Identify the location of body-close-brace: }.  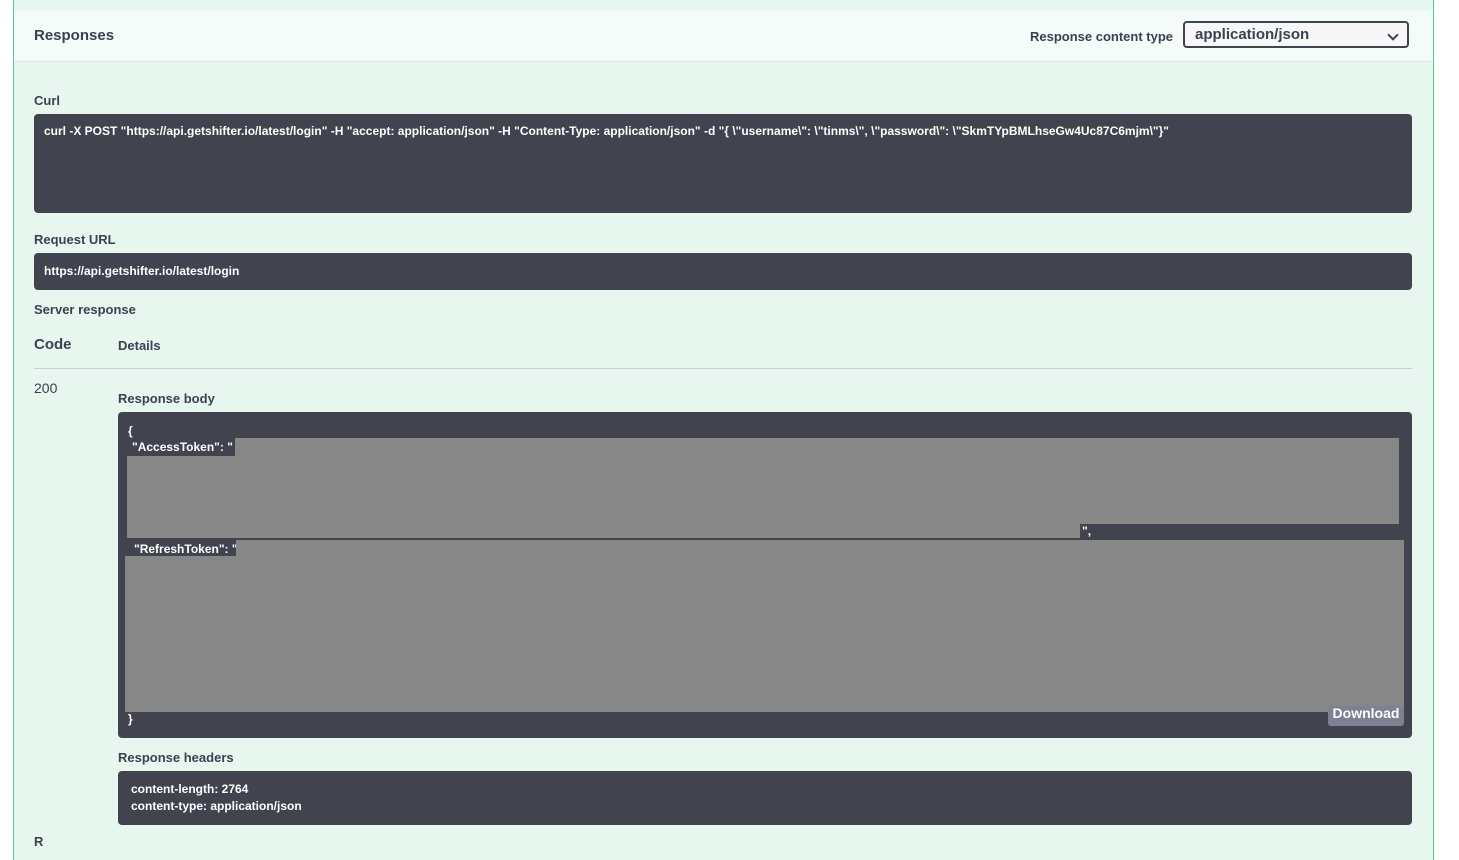
(130, 719).